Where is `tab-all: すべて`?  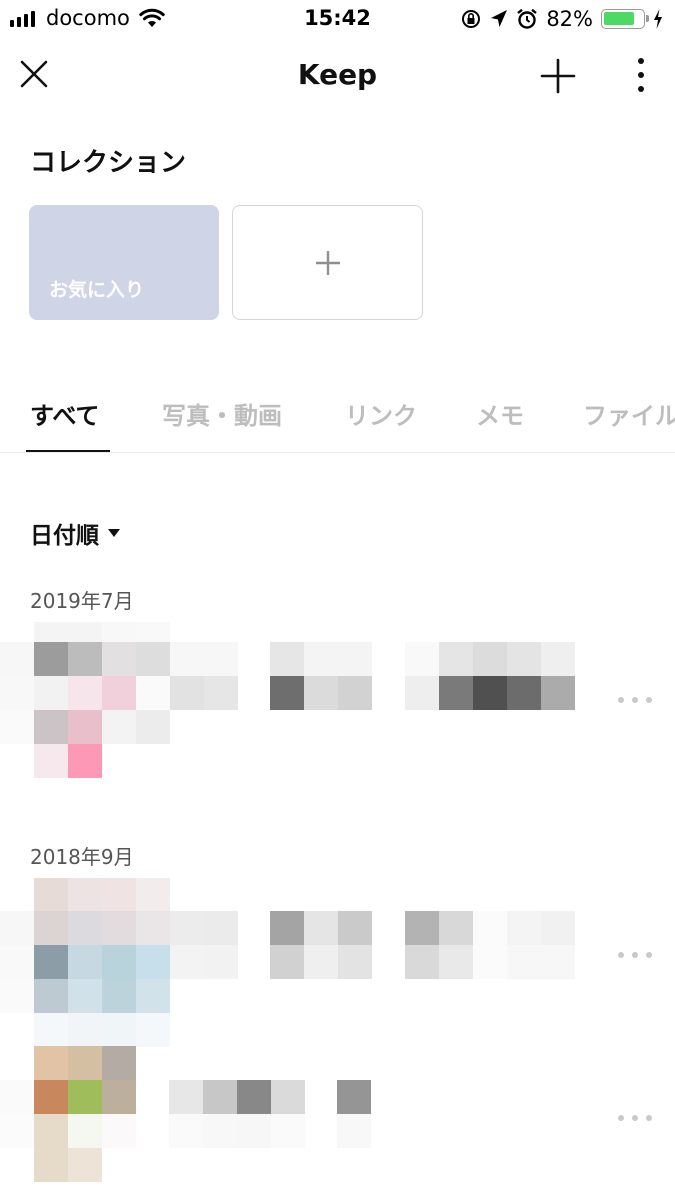 tab-all: すべて is located at coordinates (64, 413).